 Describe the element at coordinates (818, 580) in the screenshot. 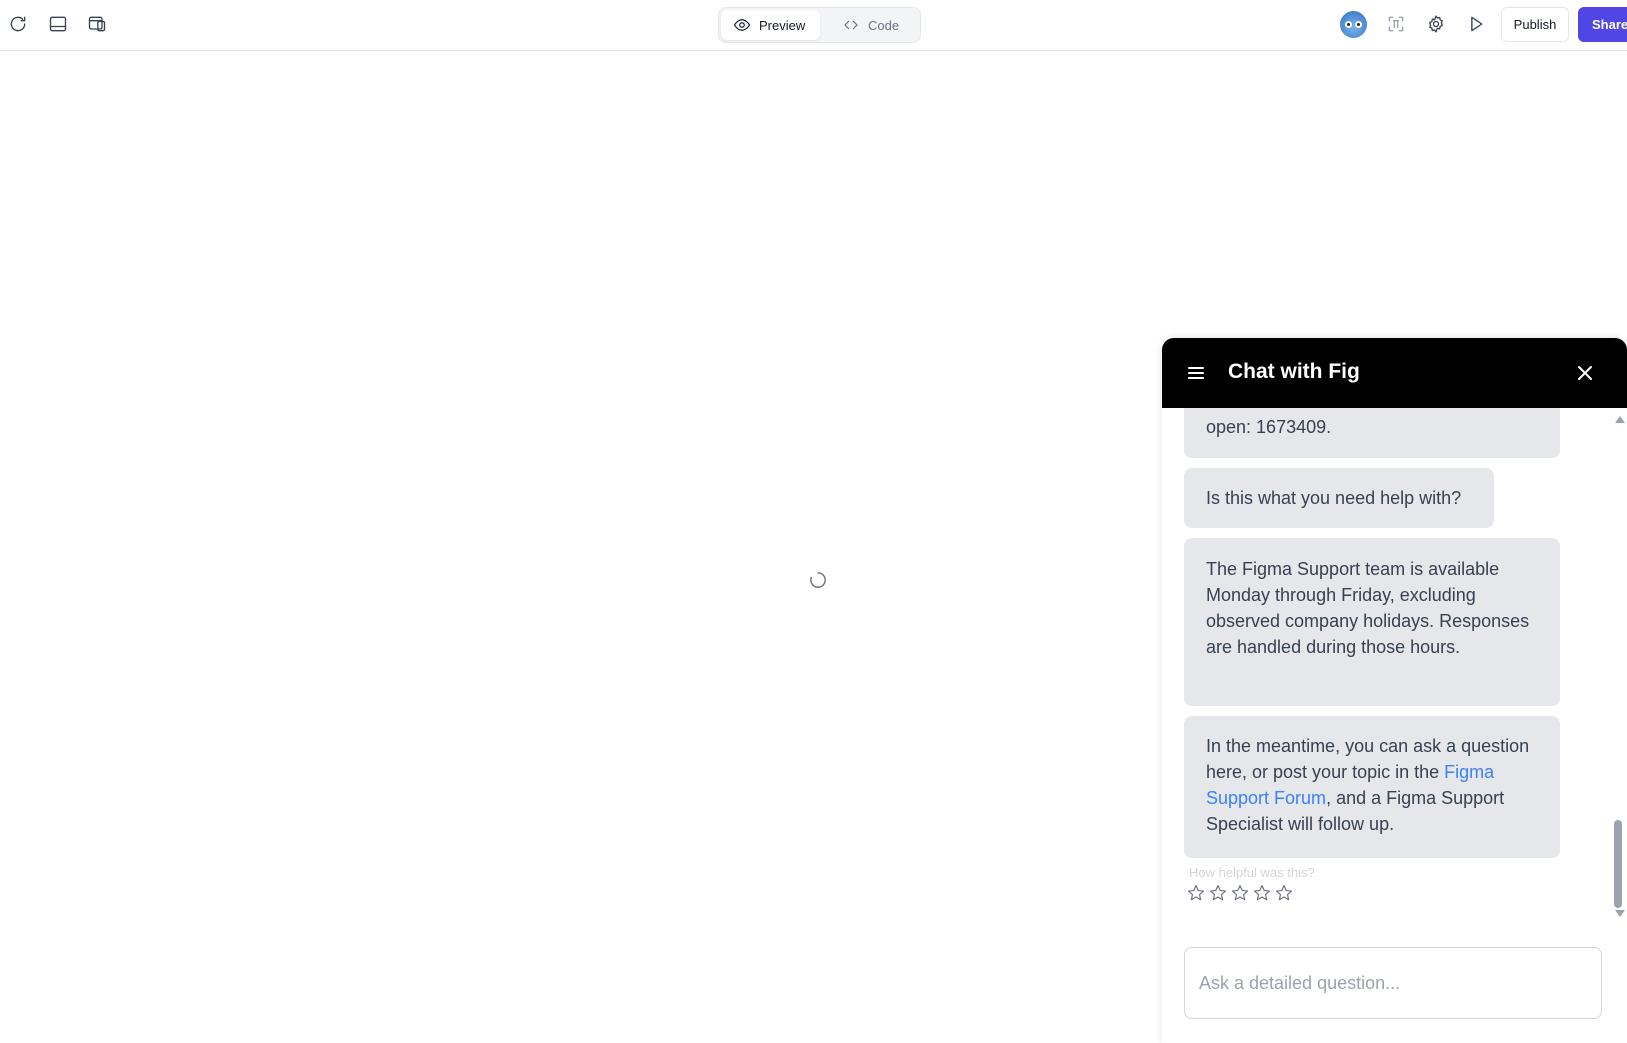

I see `loading-spinner-icon` at that location.